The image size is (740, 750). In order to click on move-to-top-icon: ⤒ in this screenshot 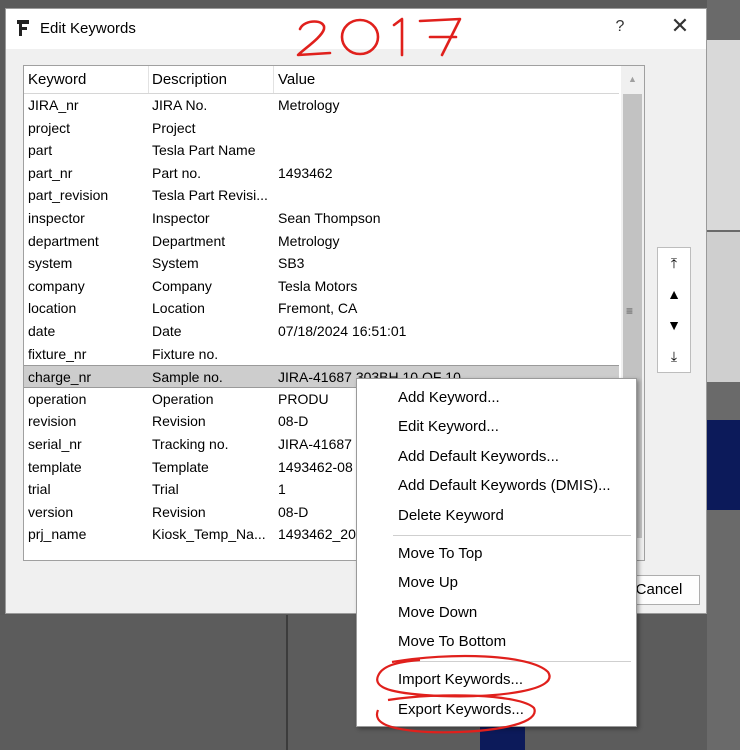, I will do `click(674, 263)`.